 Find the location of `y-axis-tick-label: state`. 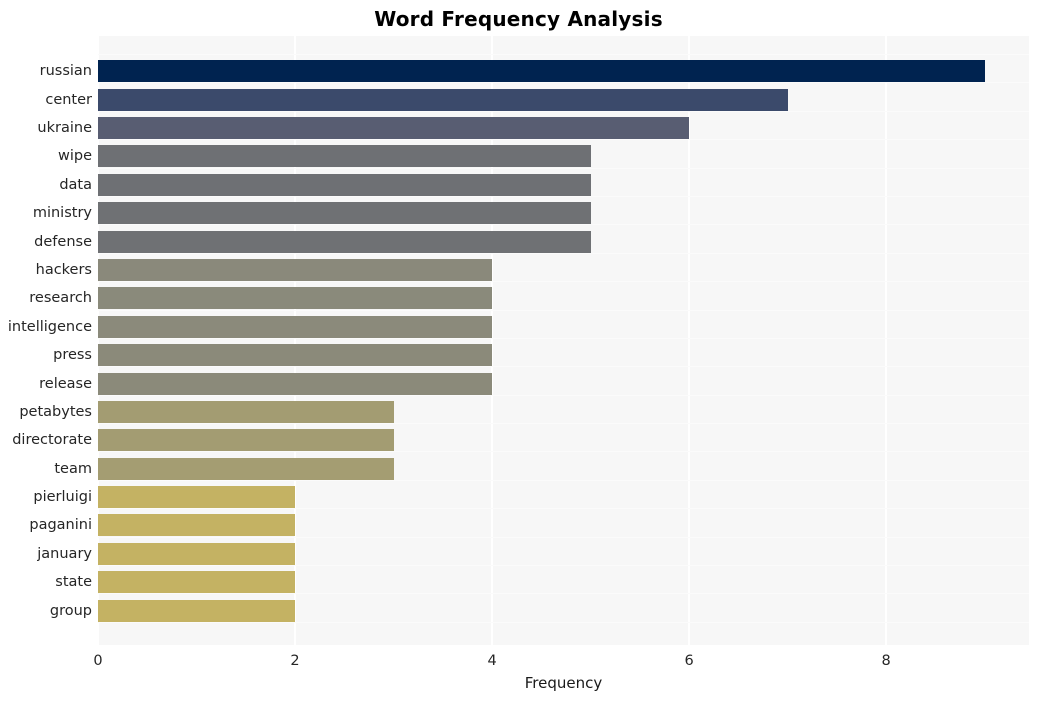

y-axis-tick-label: state is located at coordinates (73, 582).